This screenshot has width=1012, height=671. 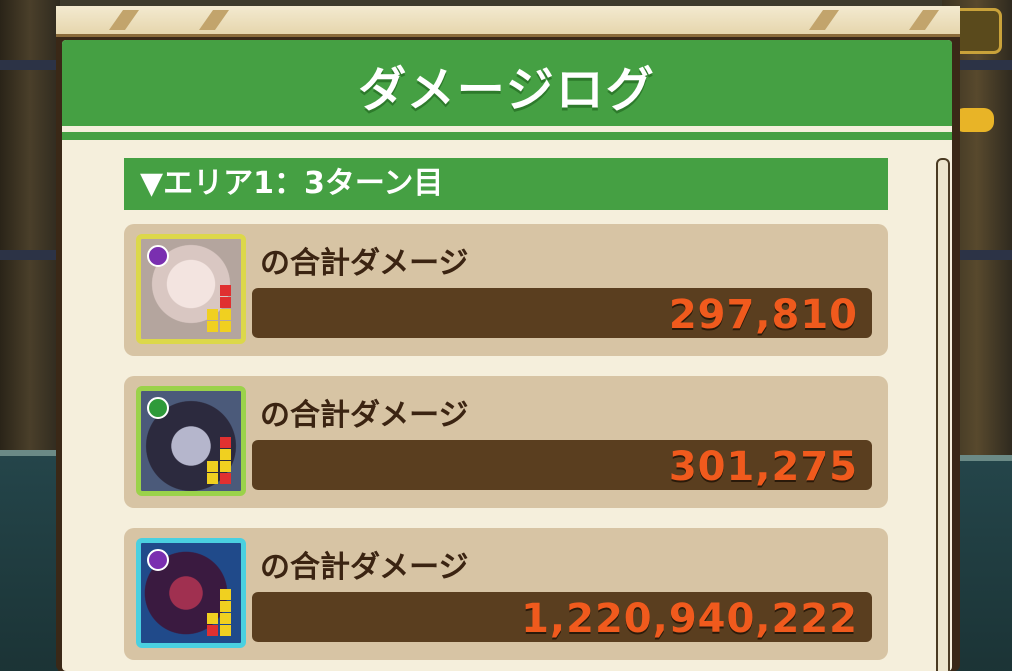 What do you see at coordinates (508, 21) in the screenshot?
I see `dialog-top-border` at bounding box center [508, 21].